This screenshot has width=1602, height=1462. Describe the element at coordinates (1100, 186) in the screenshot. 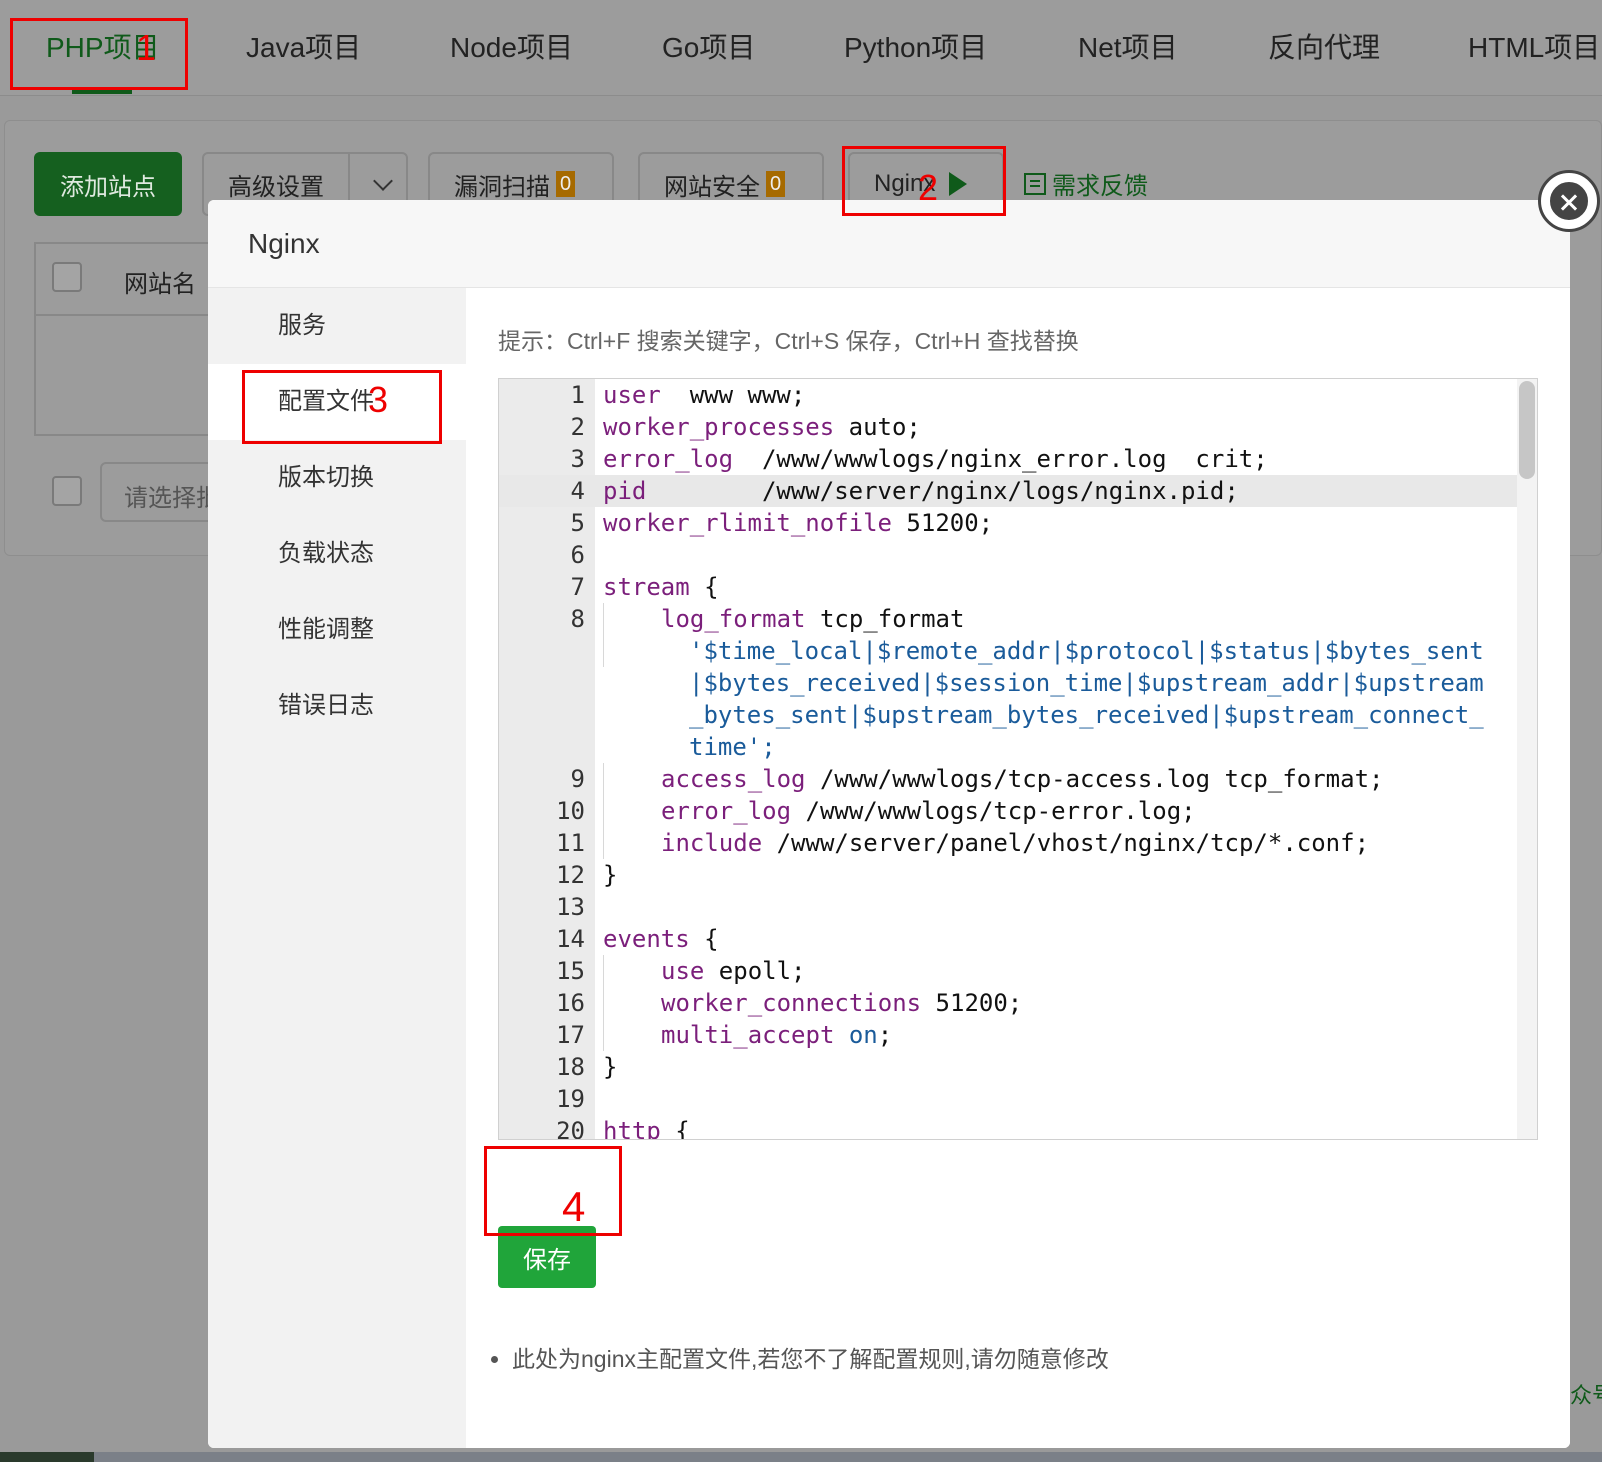

I see `feedback-label: 需求反馈` at that location.